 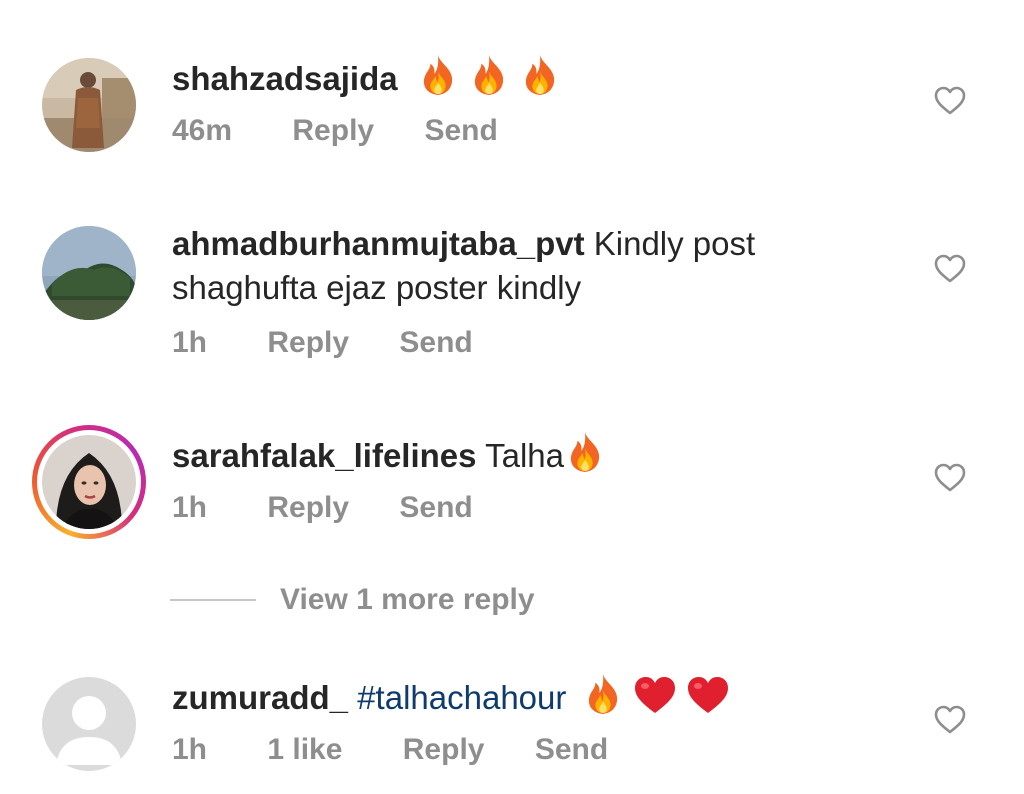 I want to click on comment-body: shahzadsajida, so click(x=522, y=80).